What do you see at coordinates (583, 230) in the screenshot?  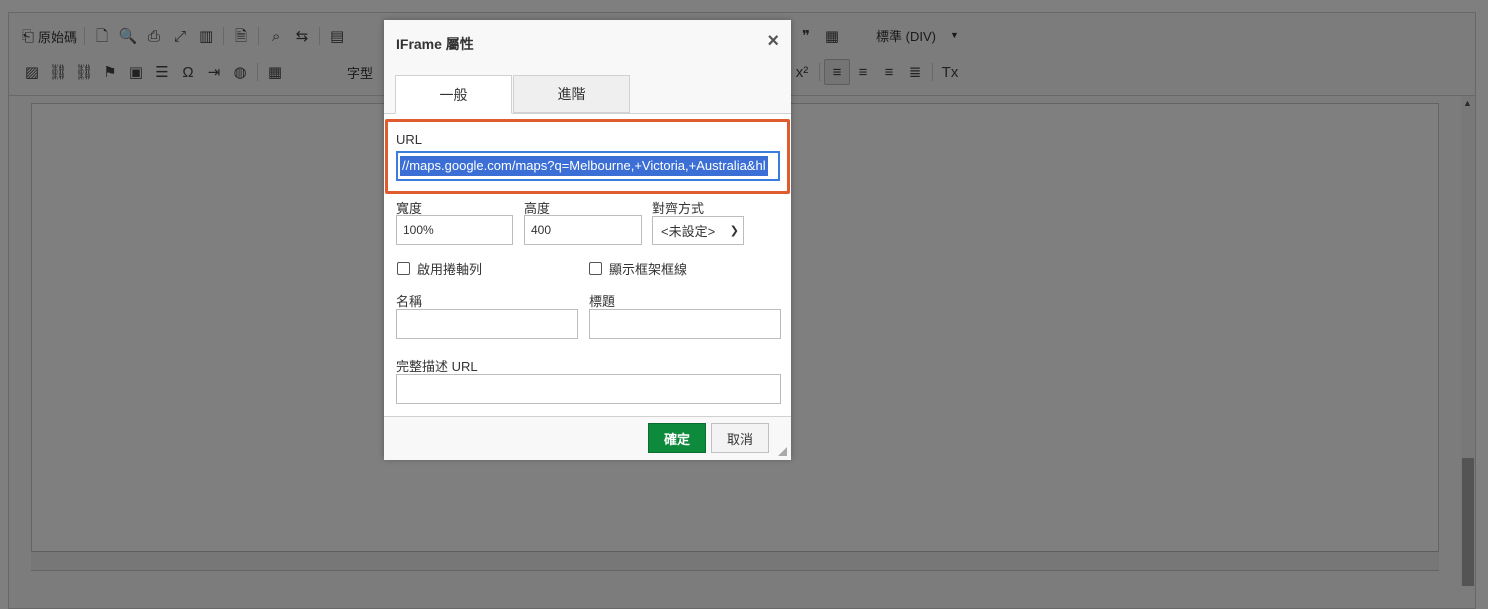 I see `height-input` at bounding box center [583, 230].